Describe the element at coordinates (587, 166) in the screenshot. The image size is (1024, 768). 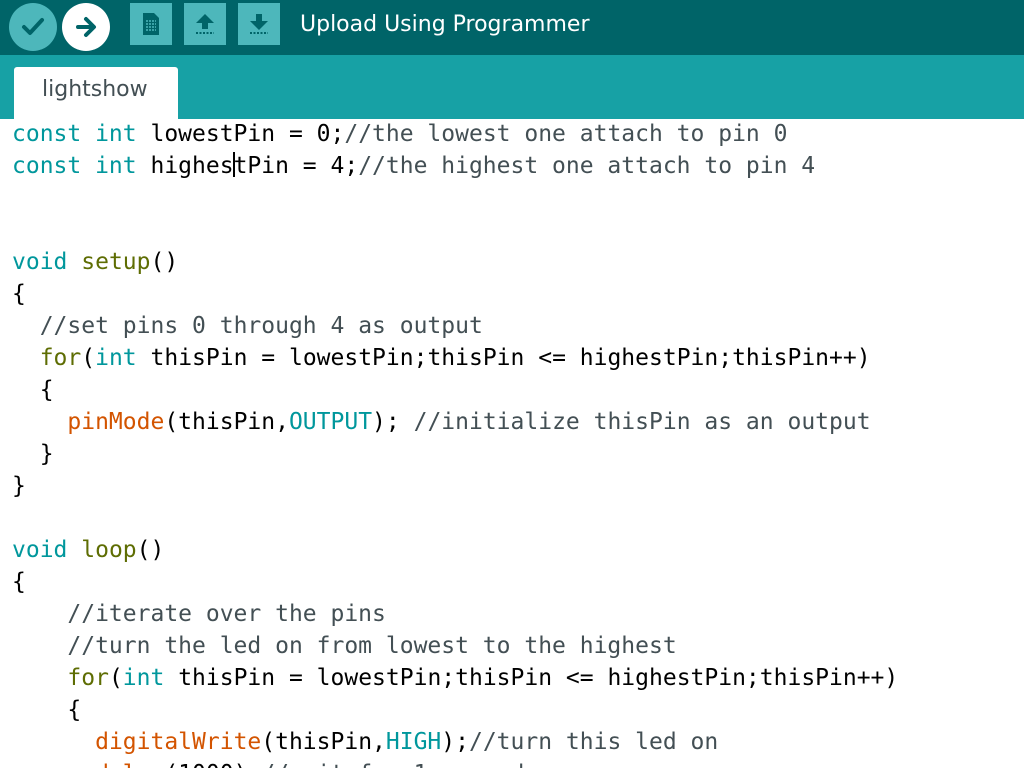
I see `code-token: //the highest one attach to pin 4` at that location.